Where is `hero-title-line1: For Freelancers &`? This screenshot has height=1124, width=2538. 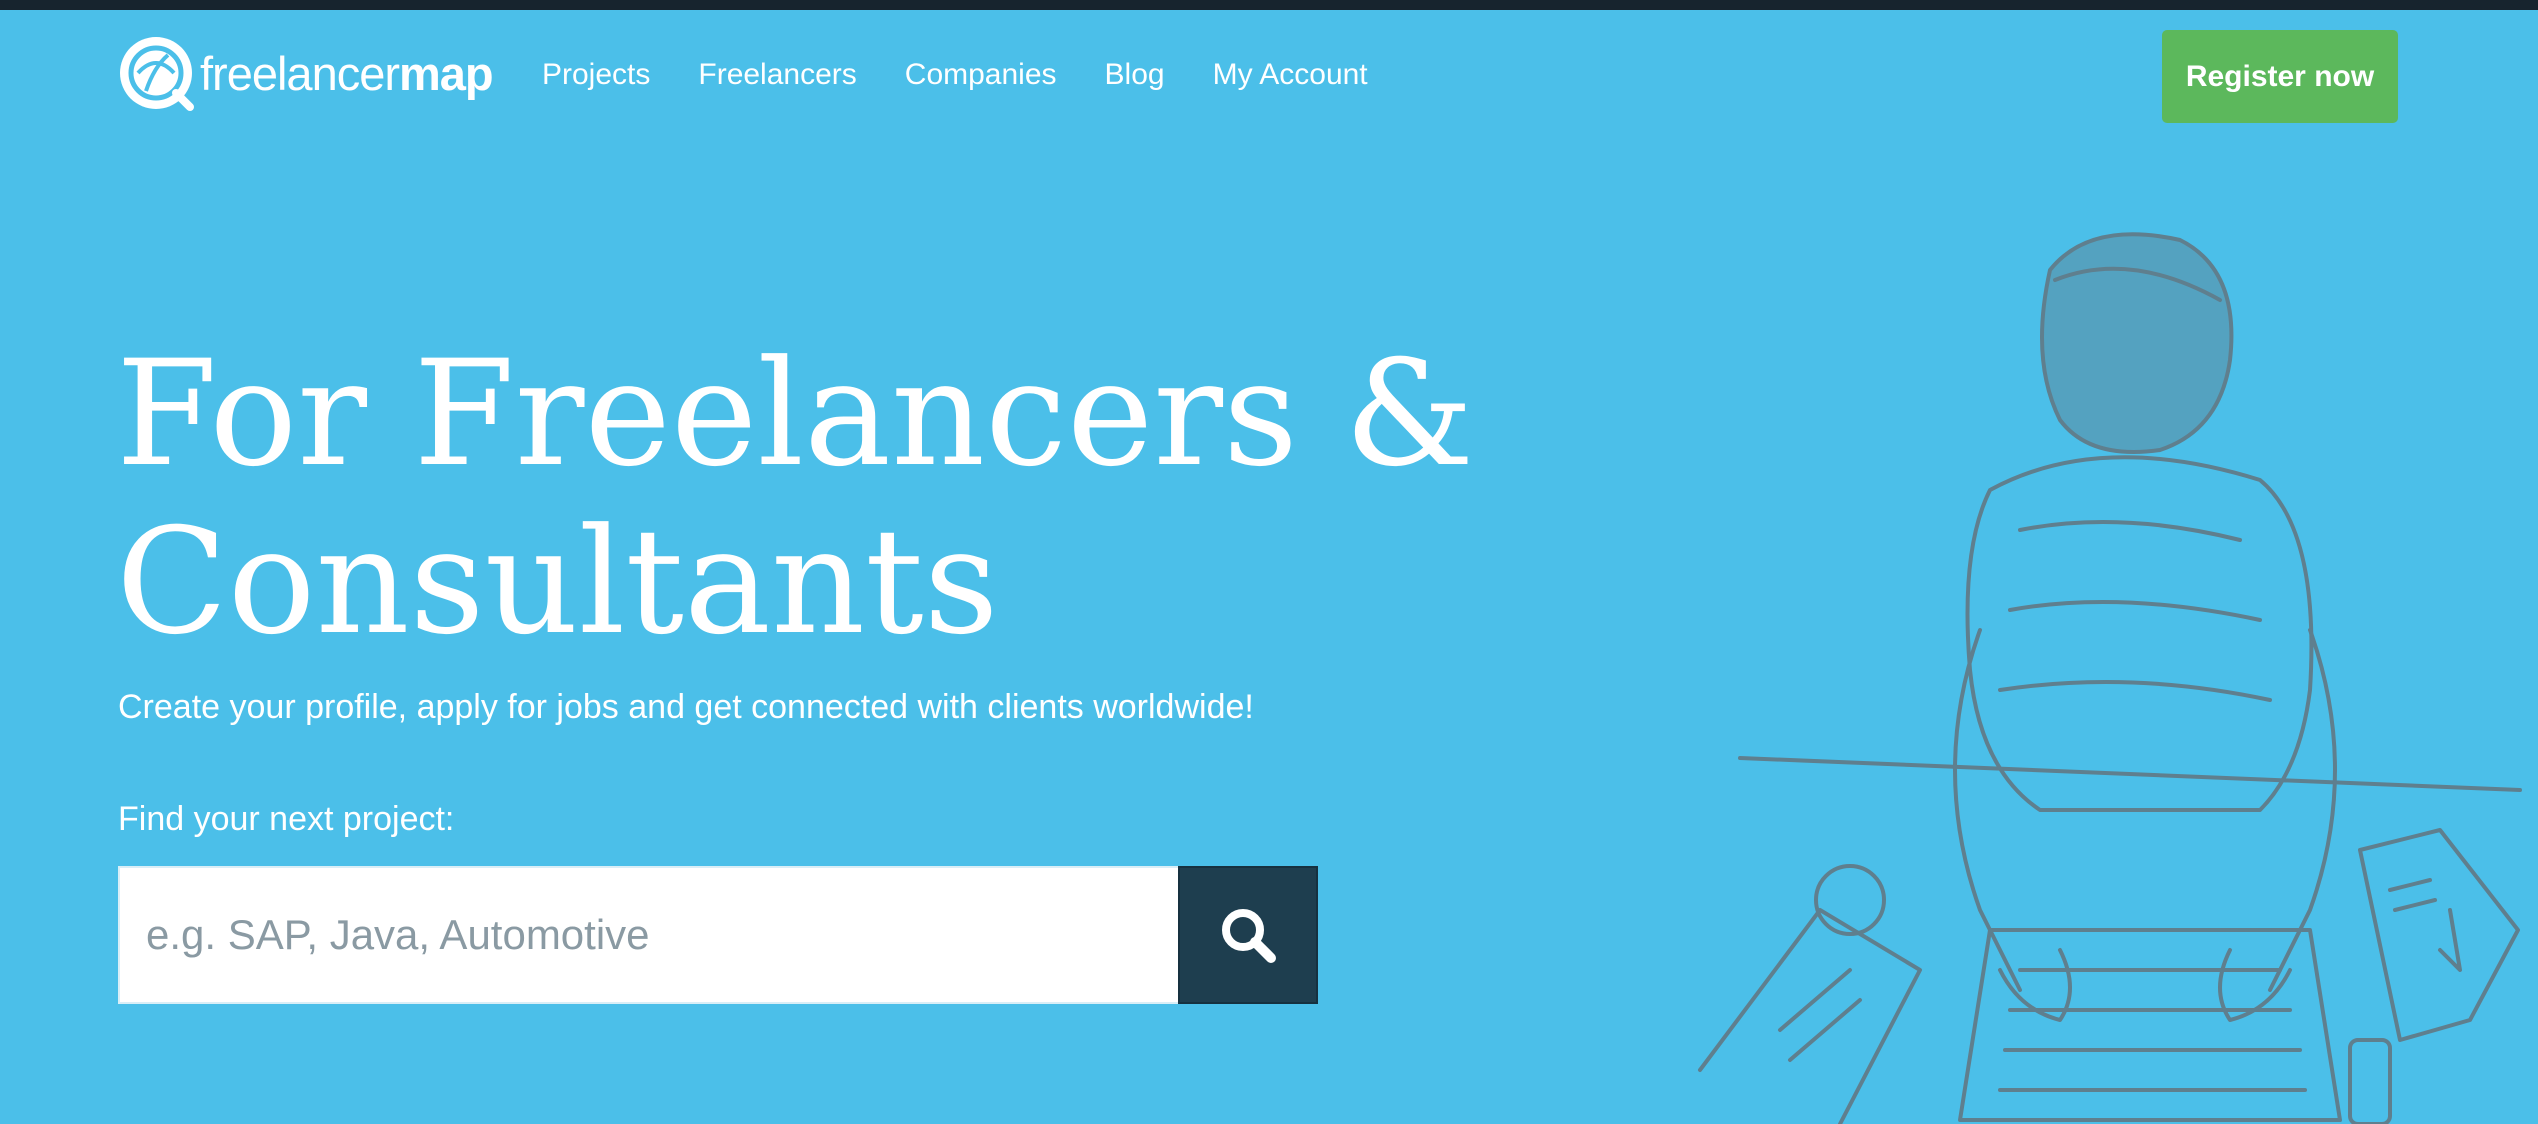 hero-title-line1: For Freelancers & is located at coordinates (795, 414).